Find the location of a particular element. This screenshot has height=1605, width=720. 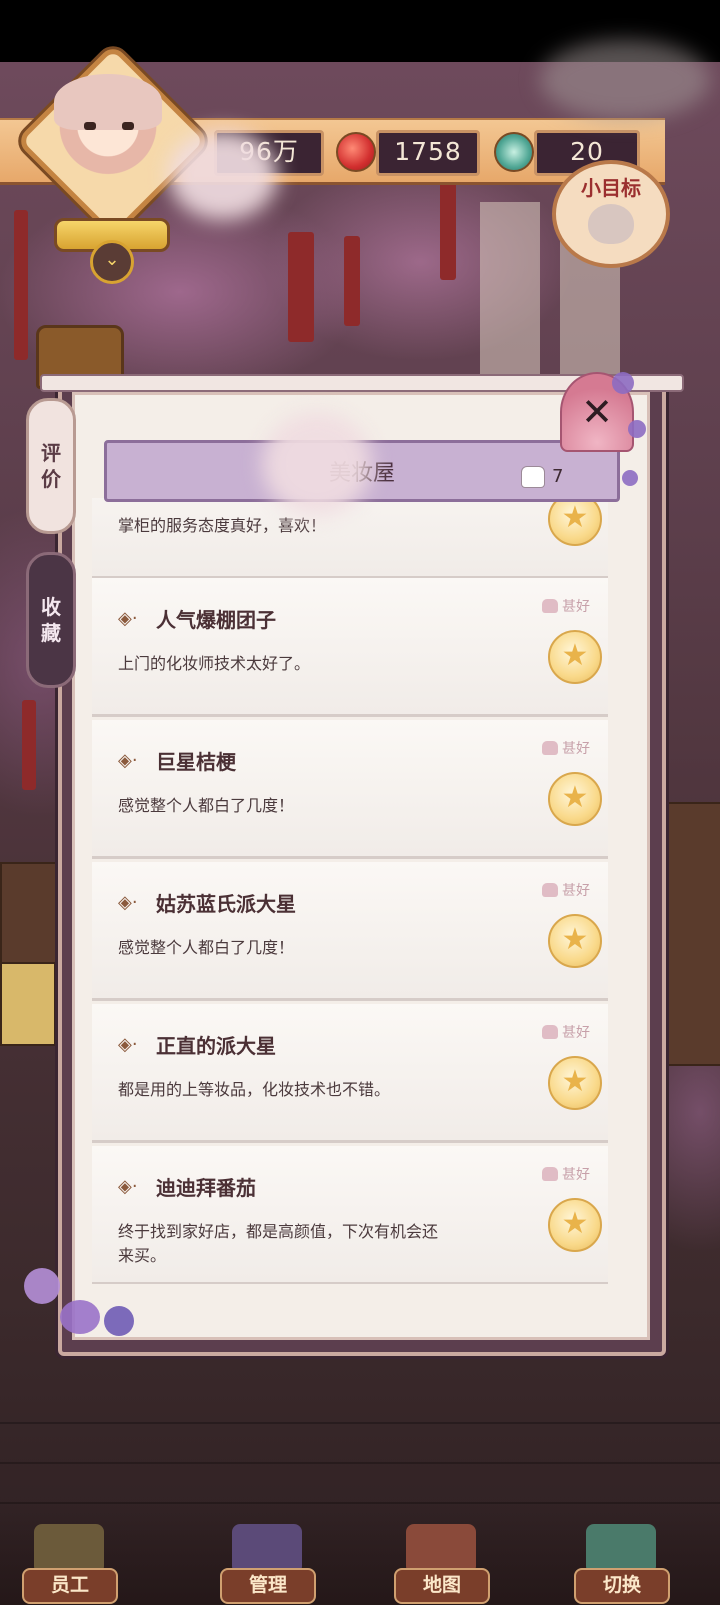

manage-icon is located at coordinates (267, 1549).